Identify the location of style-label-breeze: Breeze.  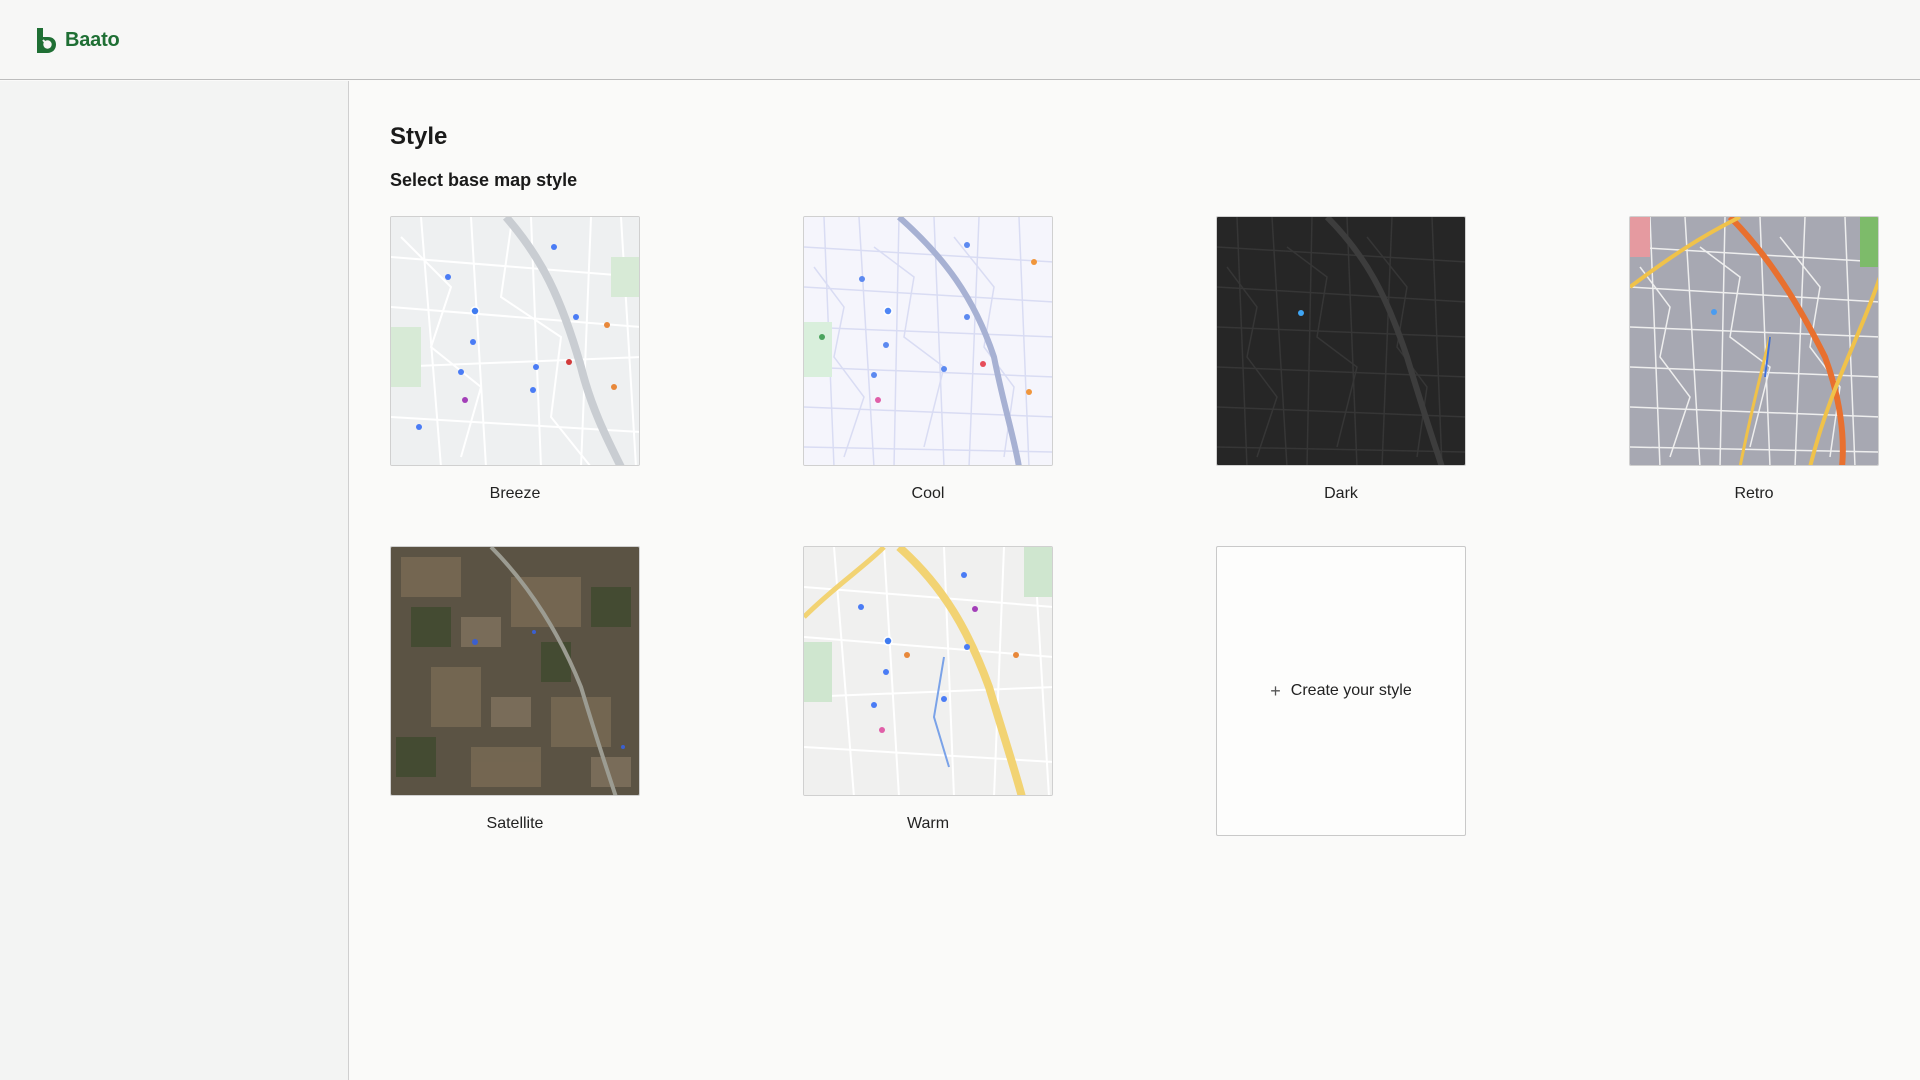
(515, 493).